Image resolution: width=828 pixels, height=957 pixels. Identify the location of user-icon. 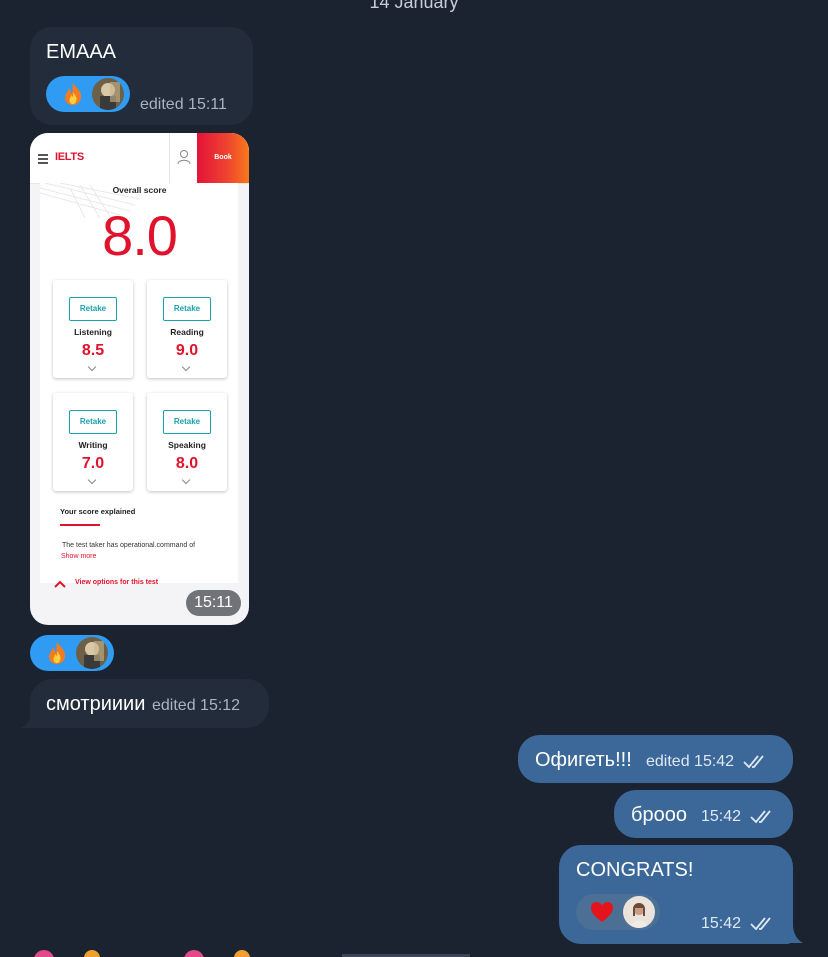
(183, 158).